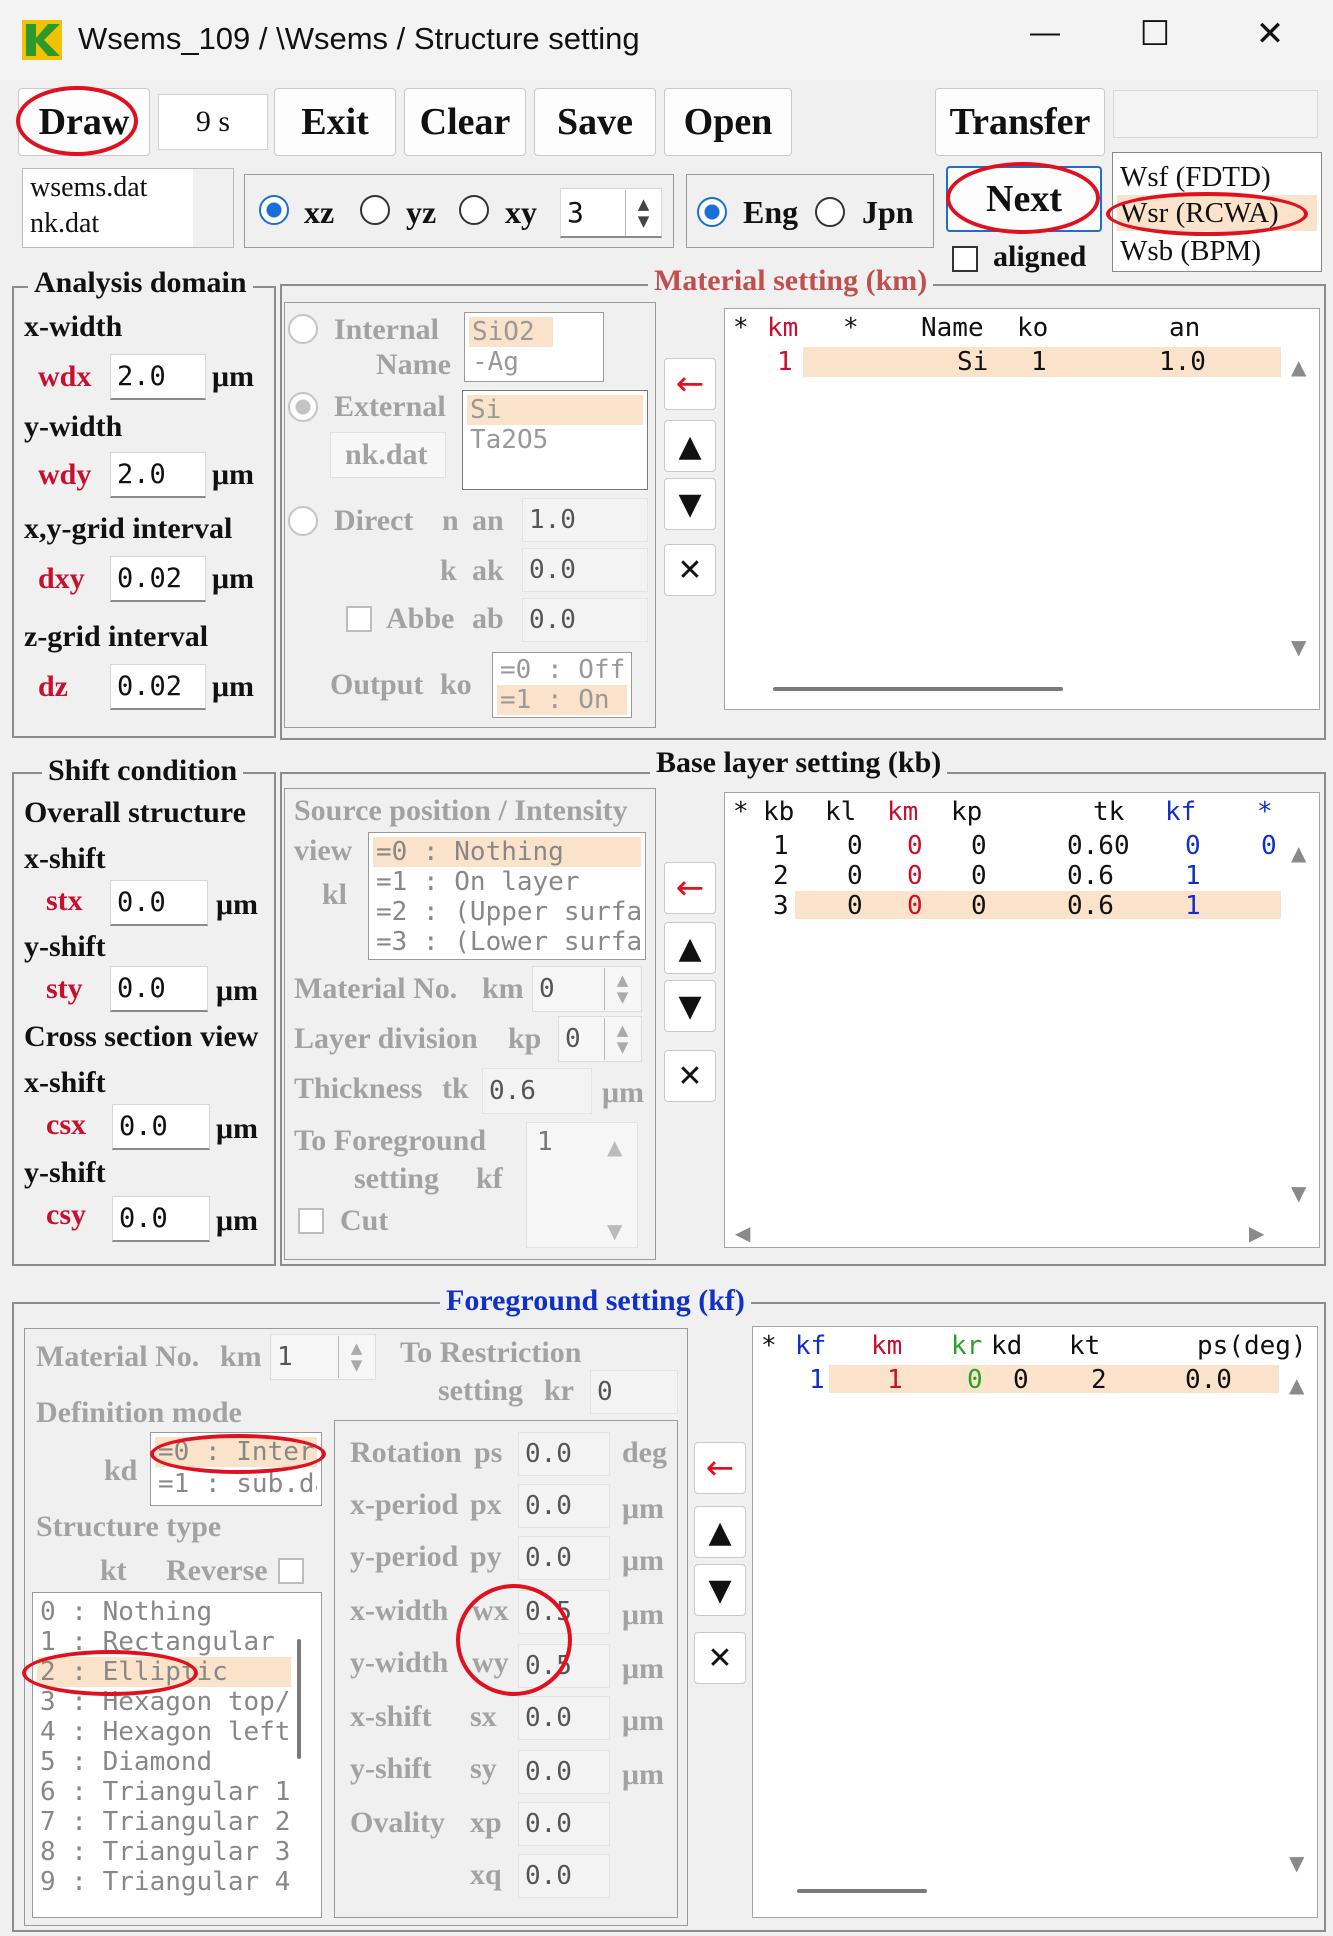  I want to click on kl-item: =3 : (Lower surface), so click(507, 942).